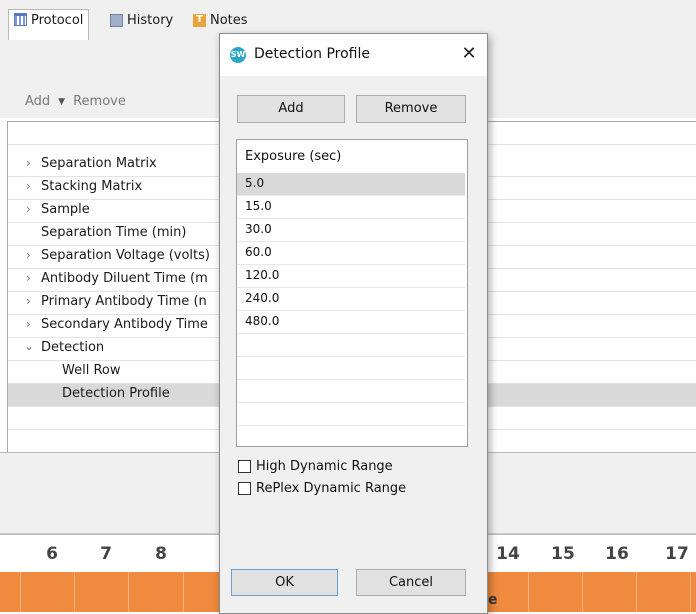  Describe the element at coordinates (61, 102) in the screenshot. I see `chevron-down-icon: ▼` at that location.